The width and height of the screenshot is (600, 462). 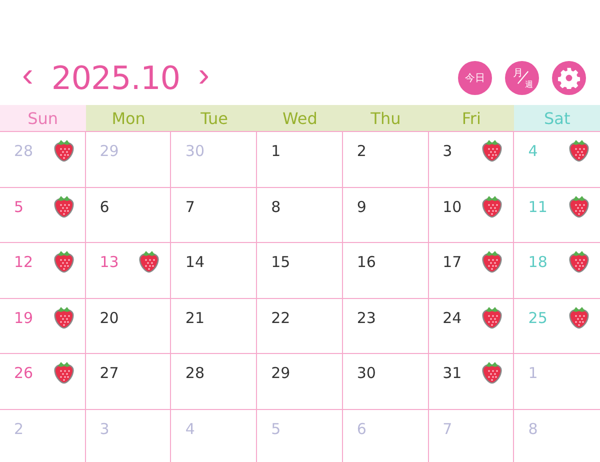 What do you see at coordinates (452, 207) in the screenshot?
I see `day-number: 10` at bounding box center [452, 207].